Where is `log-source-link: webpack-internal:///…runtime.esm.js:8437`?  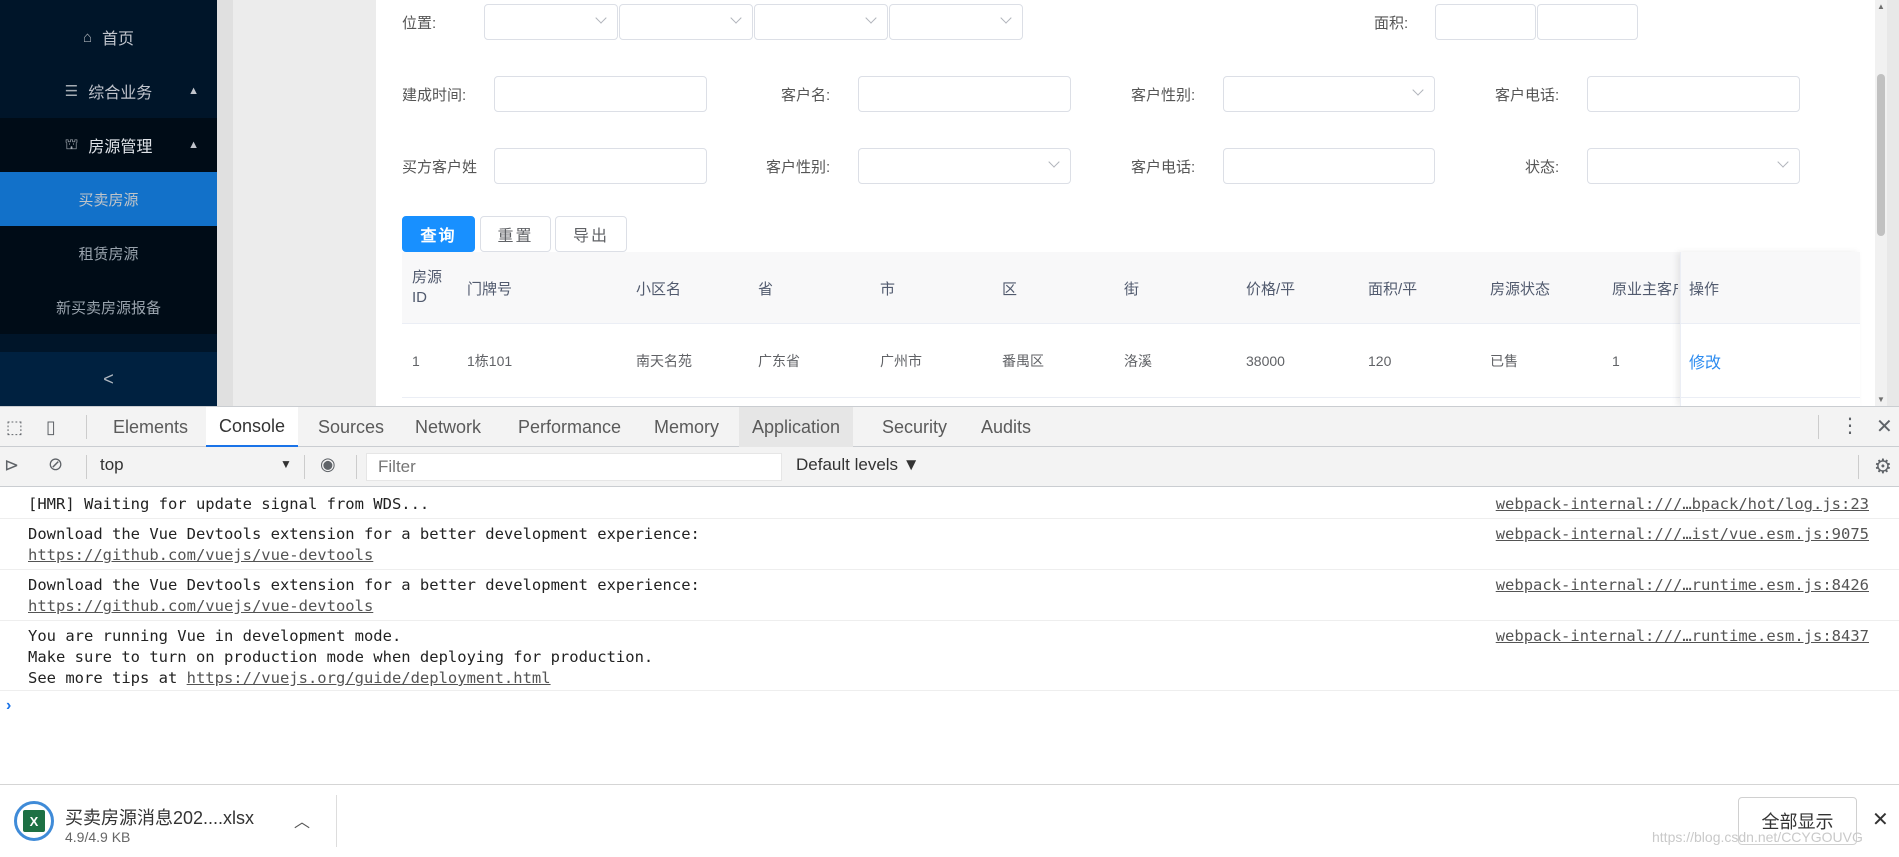
log-source-link: webpack-internal:///…runtime.esm.js:8437 is located at coordinates (1682, 636).